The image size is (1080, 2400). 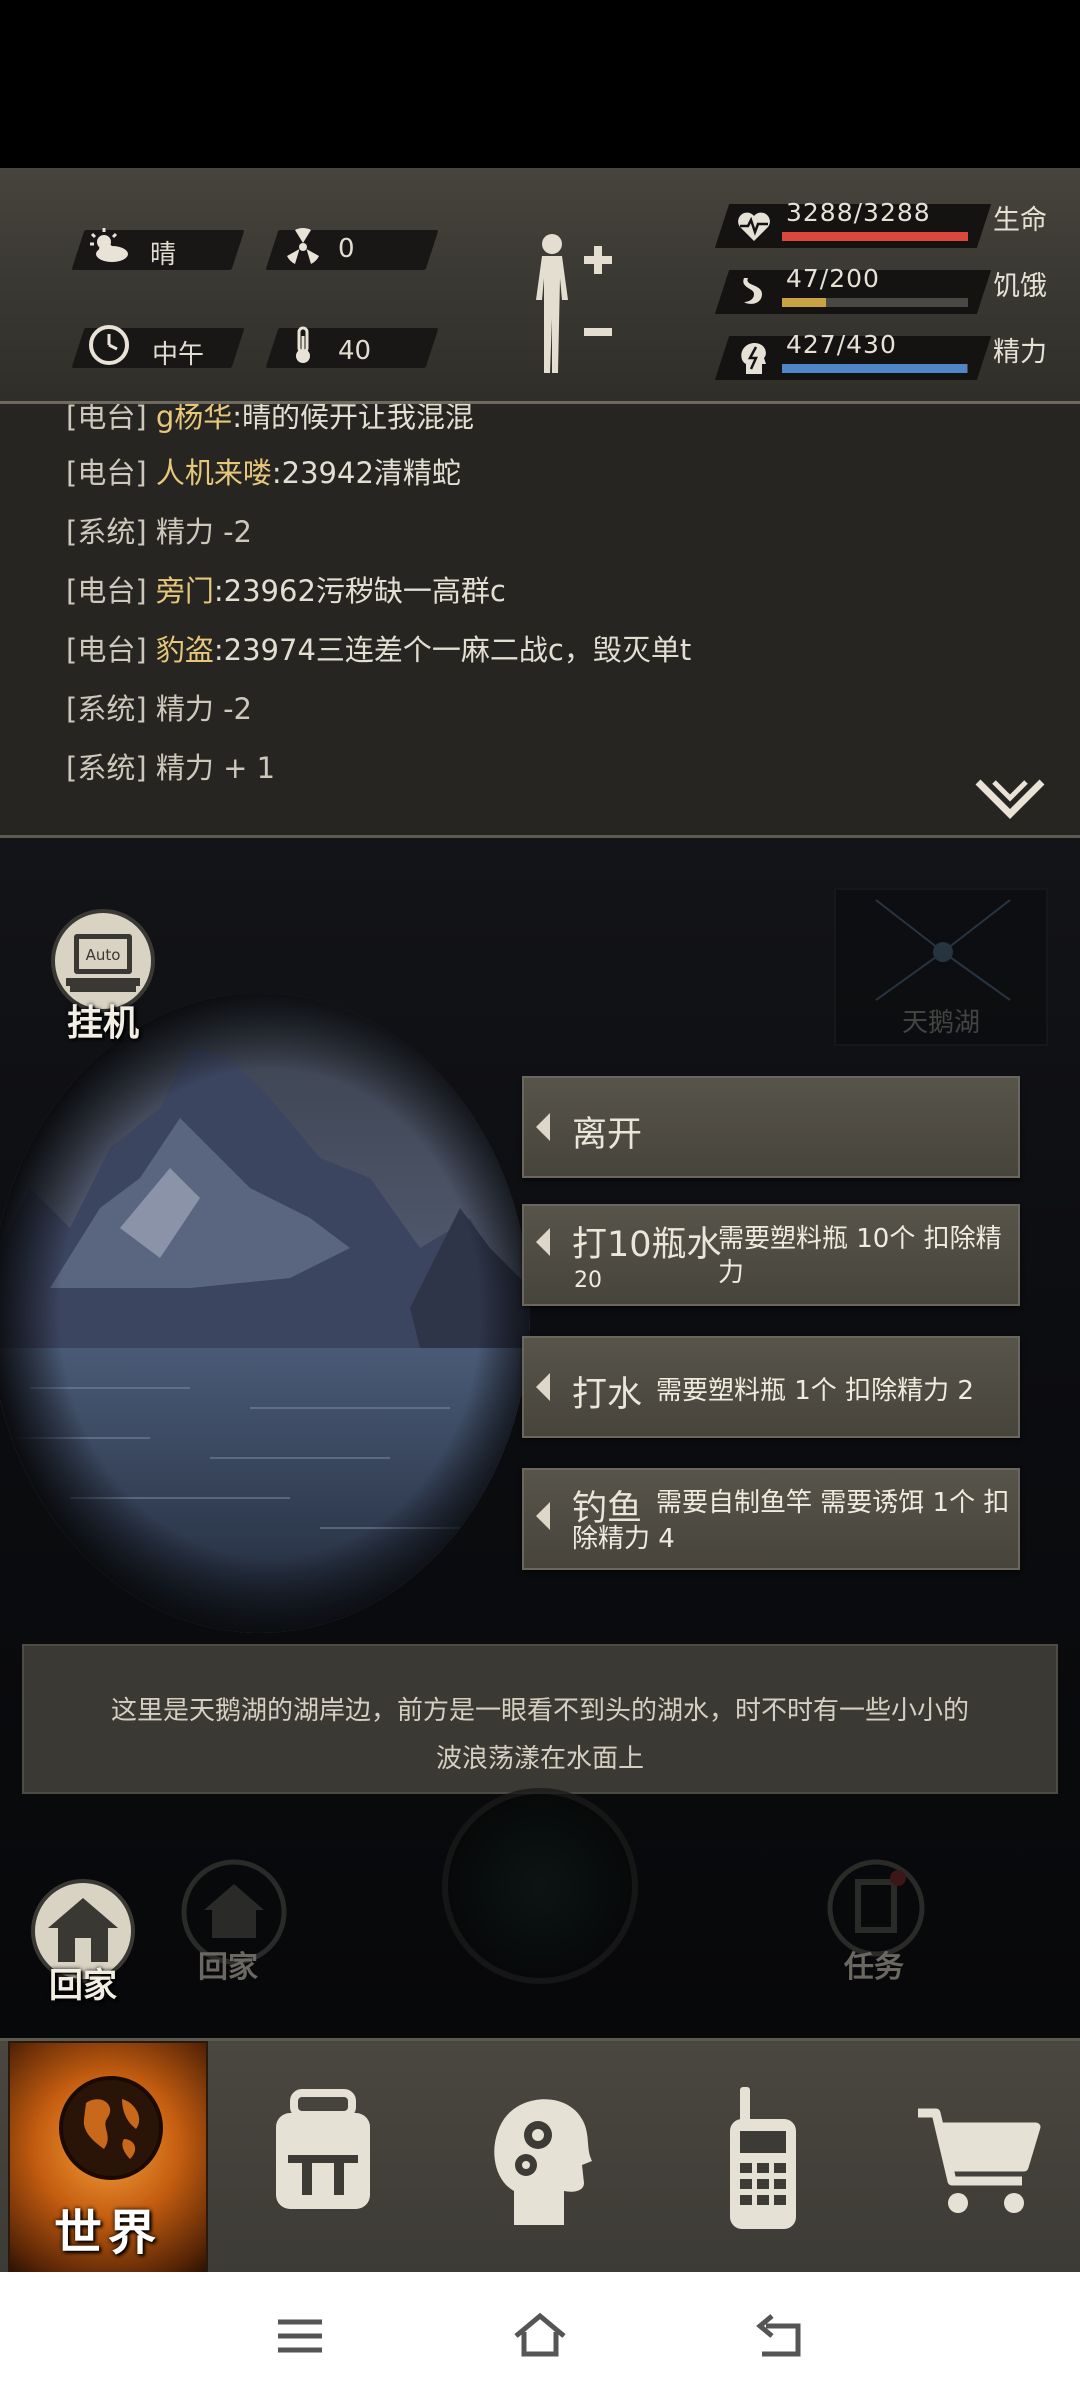 I want to click on thermometer-icon, so click(x=303, y=344).